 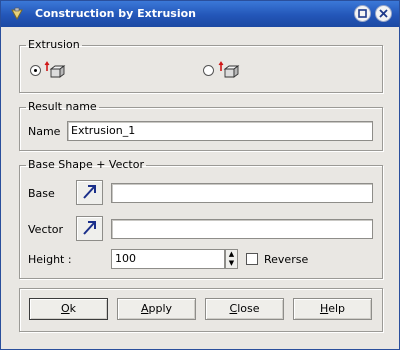 I want to click on ok-button: Ok, so click(x=68, y=309).